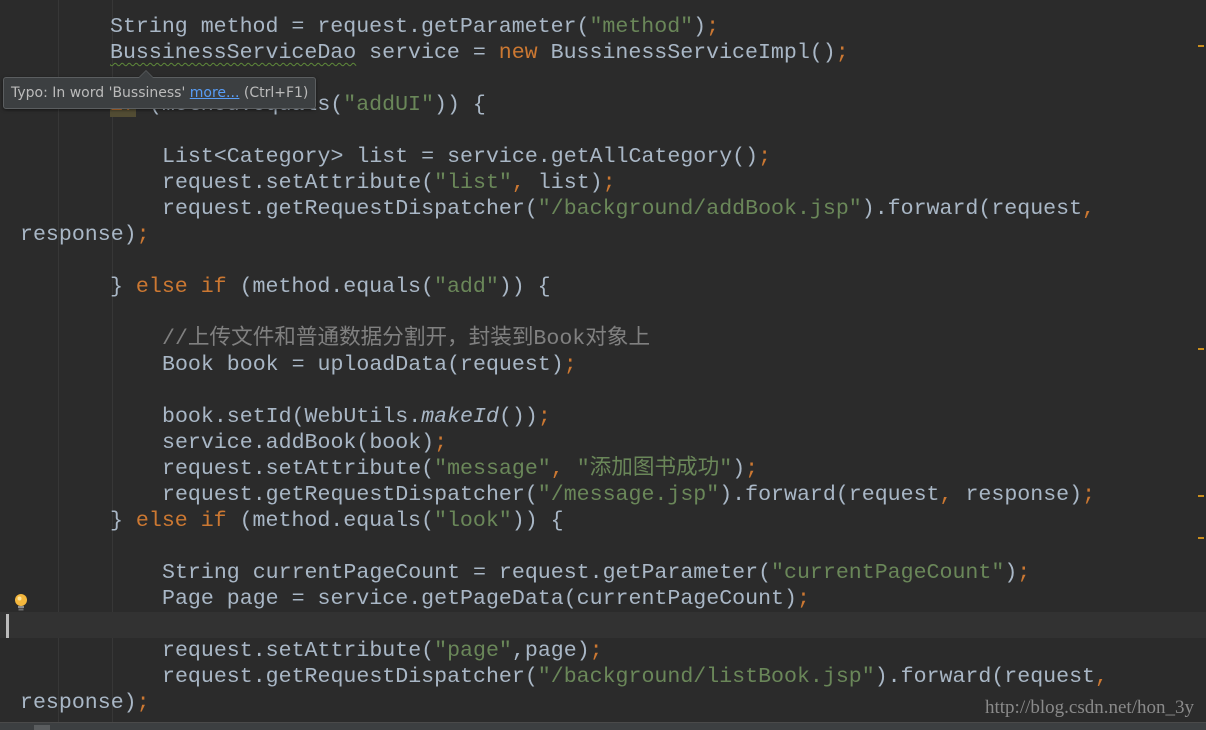 This screenshot has width=1206, height=730. What do you see at coordinates (888, 573) in the screenshot?
I see `code-token: "currentPageCount"` at bounding box center [888, 573].